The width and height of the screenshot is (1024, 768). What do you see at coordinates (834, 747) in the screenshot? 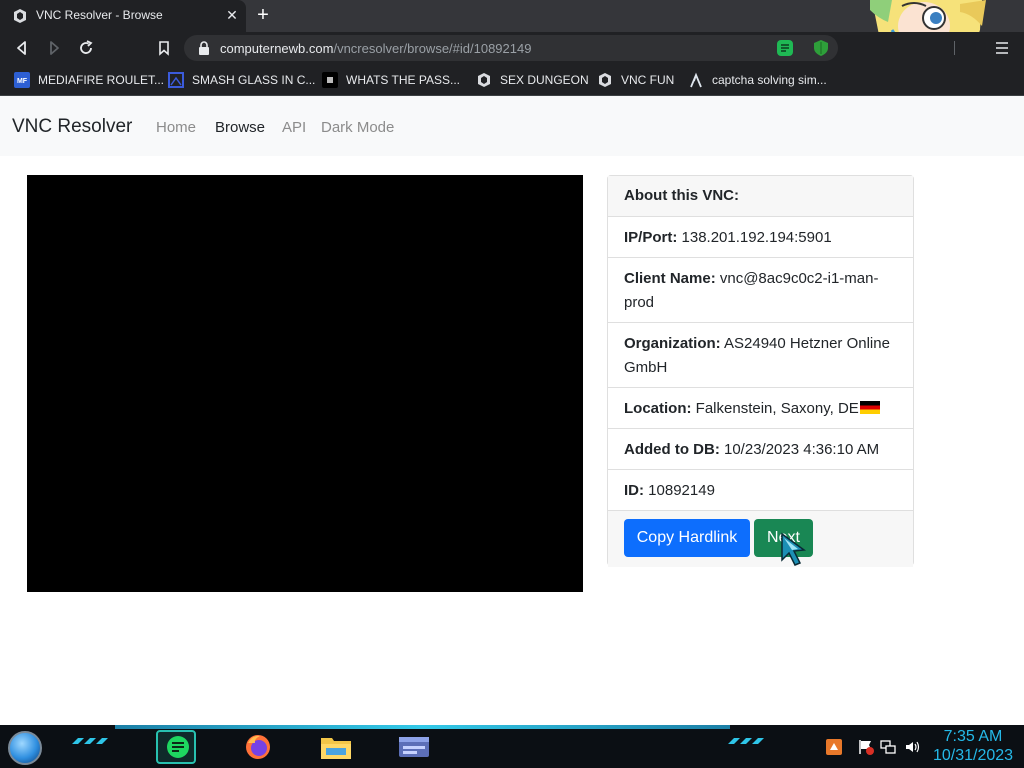
I see `tray-app-icon` at bounding box center [834, 747].